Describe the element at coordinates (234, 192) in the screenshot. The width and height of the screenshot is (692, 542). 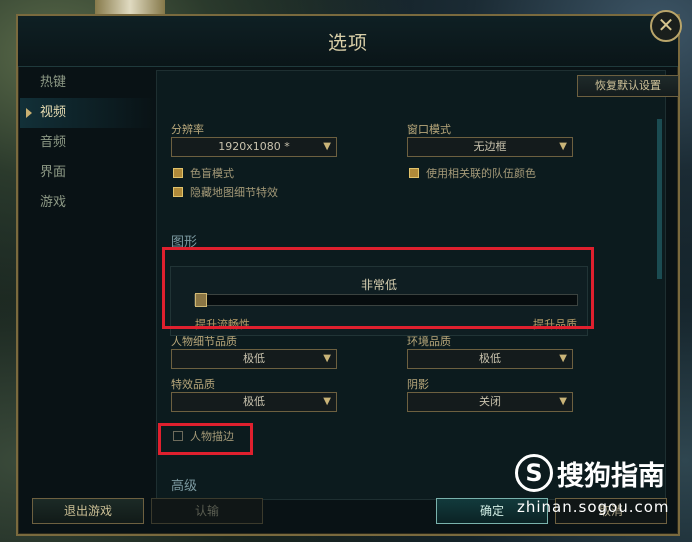
I see `hide-map-details-label: 隐藏地图细节特效` at that location.